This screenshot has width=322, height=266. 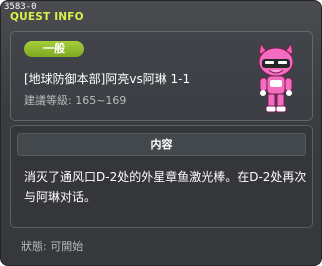 I want to click on quest-level-requirement: 建議等級: 165~169, so click(x=75, y=100).